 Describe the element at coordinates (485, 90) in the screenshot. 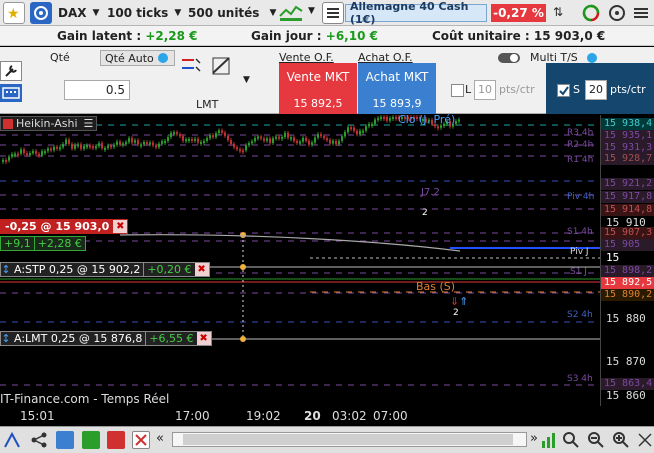

I see `limit-input: 10` at that location.